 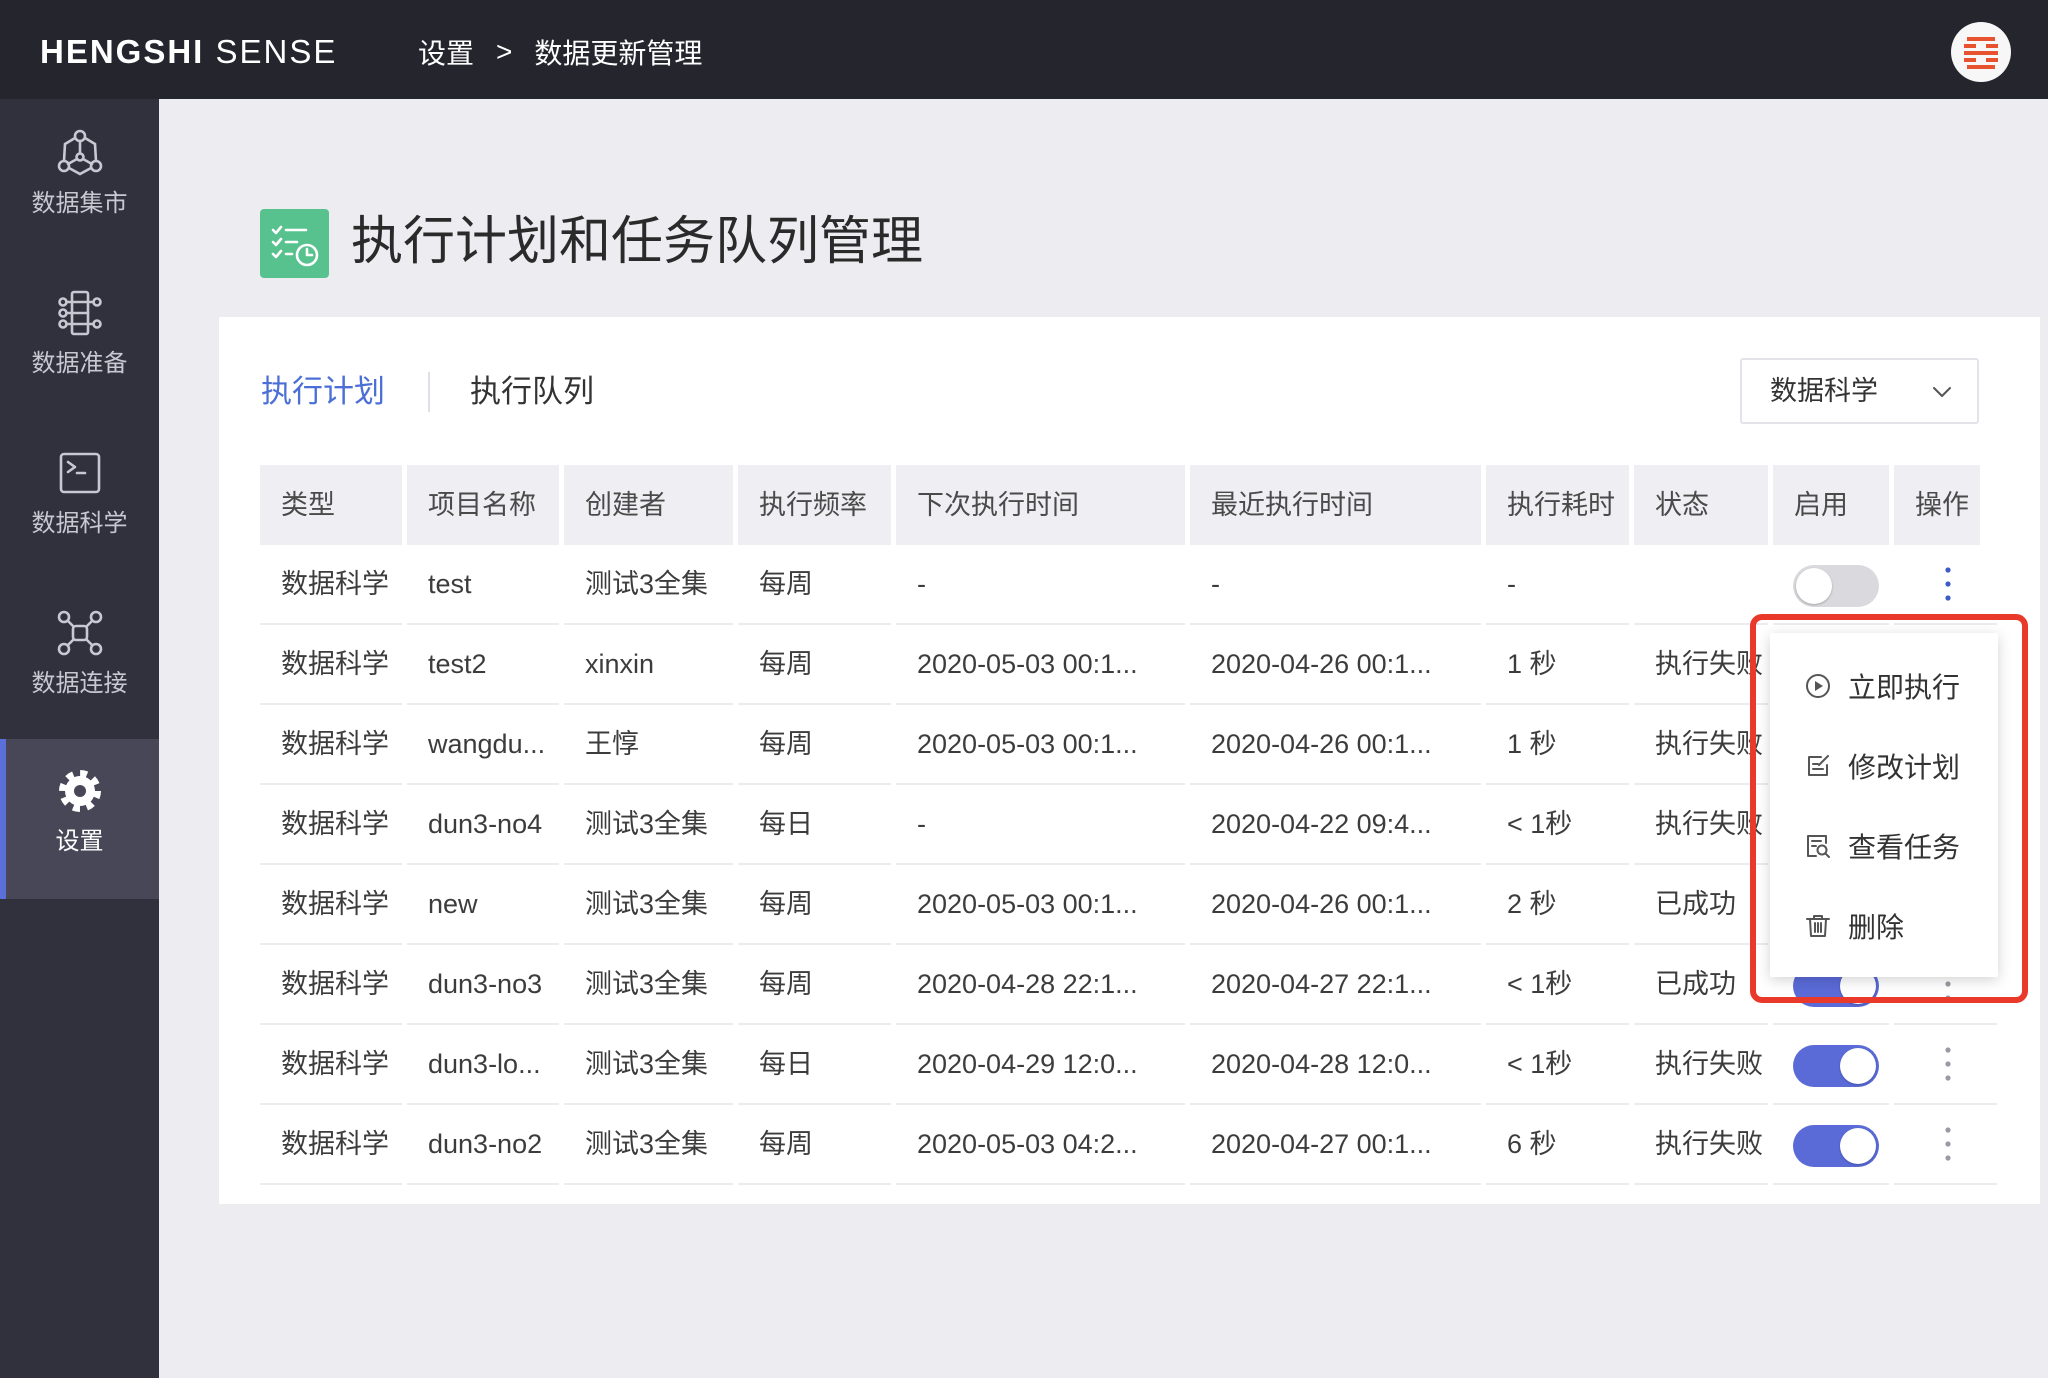 What do you see at coordinates (1904, 687) in the screenshot?
I see `menu-item-label: 立即执行` at bounding box center [1904, 687].